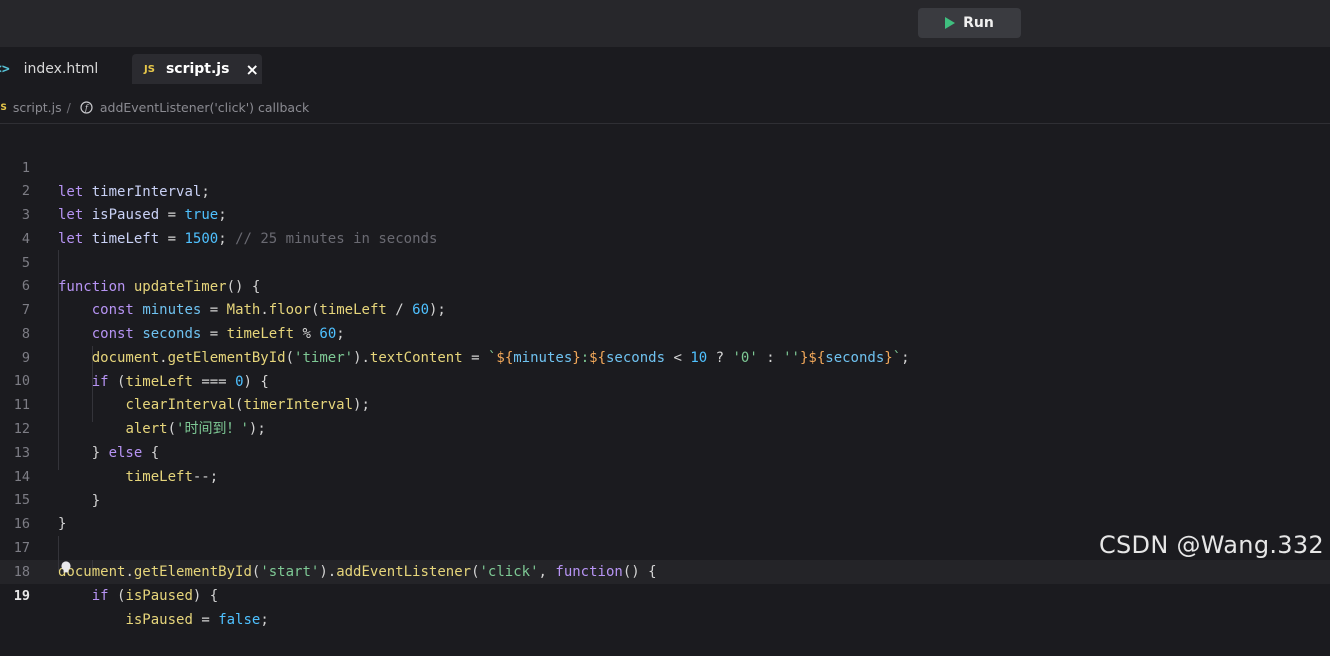  I want to click on line-number: 19, so click(21, 596).